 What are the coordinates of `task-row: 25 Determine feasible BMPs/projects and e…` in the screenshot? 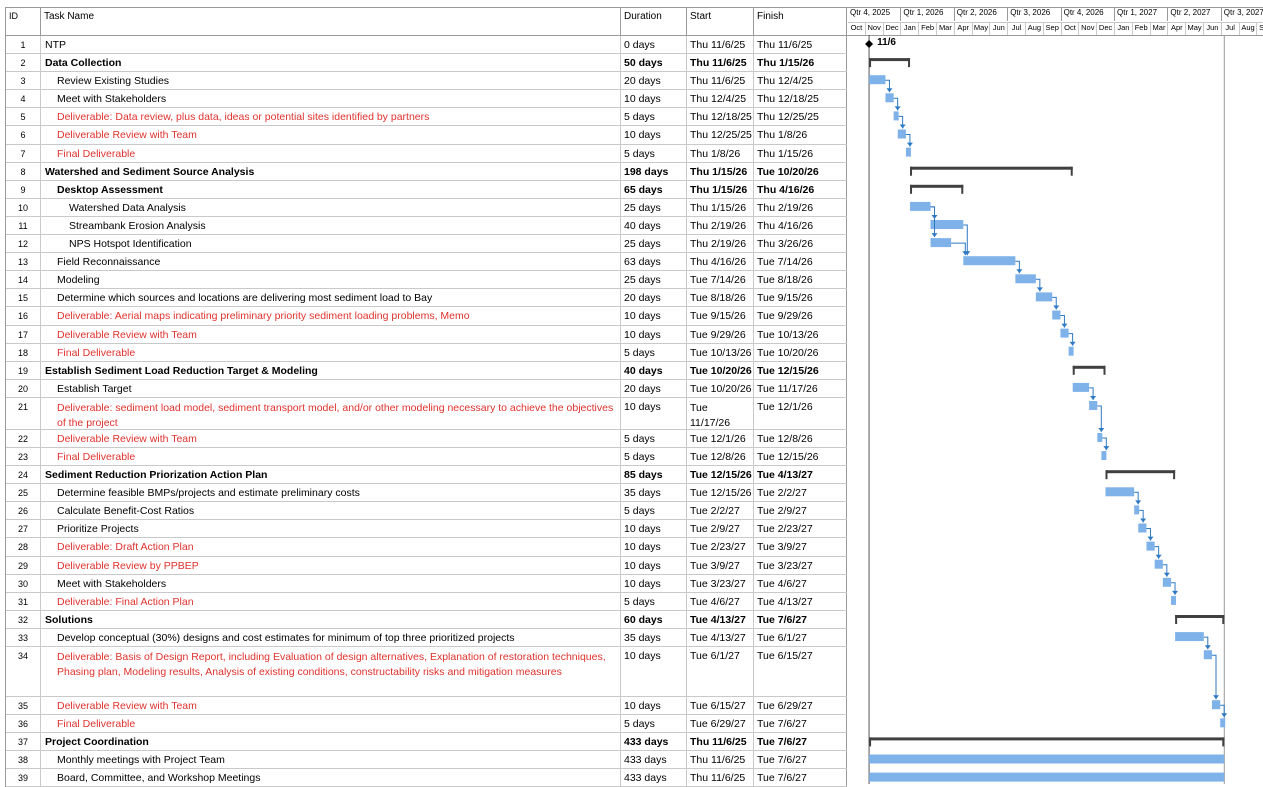 It's located at (426, 493).